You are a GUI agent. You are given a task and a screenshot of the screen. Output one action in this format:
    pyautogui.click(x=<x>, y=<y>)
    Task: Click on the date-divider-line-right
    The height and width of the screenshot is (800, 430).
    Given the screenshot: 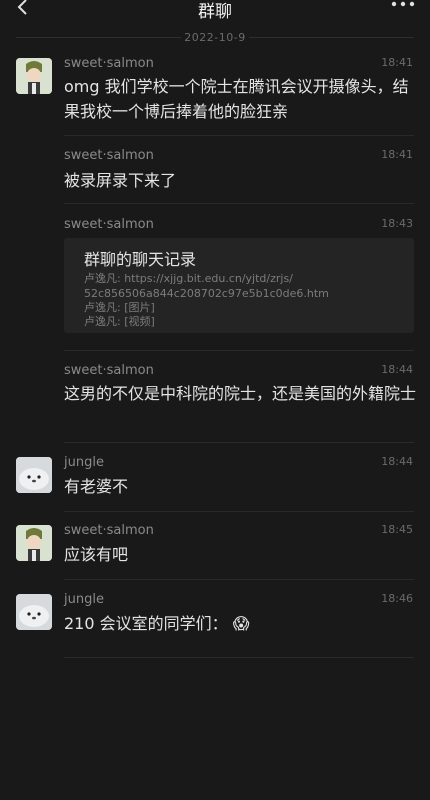 What is the action you would take?
    pyautogui.click(x=331, y=37)
    